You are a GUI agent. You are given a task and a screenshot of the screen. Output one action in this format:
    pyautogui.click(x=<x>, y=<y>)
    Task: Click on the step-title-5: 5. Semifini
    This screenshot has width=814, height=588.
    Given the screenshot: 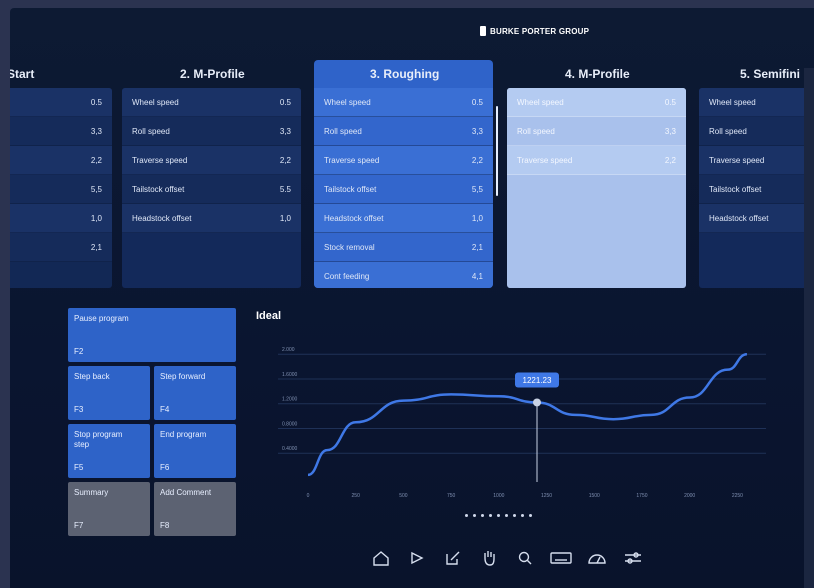 What is the action you would take?
    pyautogui.click(x=770, y=74)
    